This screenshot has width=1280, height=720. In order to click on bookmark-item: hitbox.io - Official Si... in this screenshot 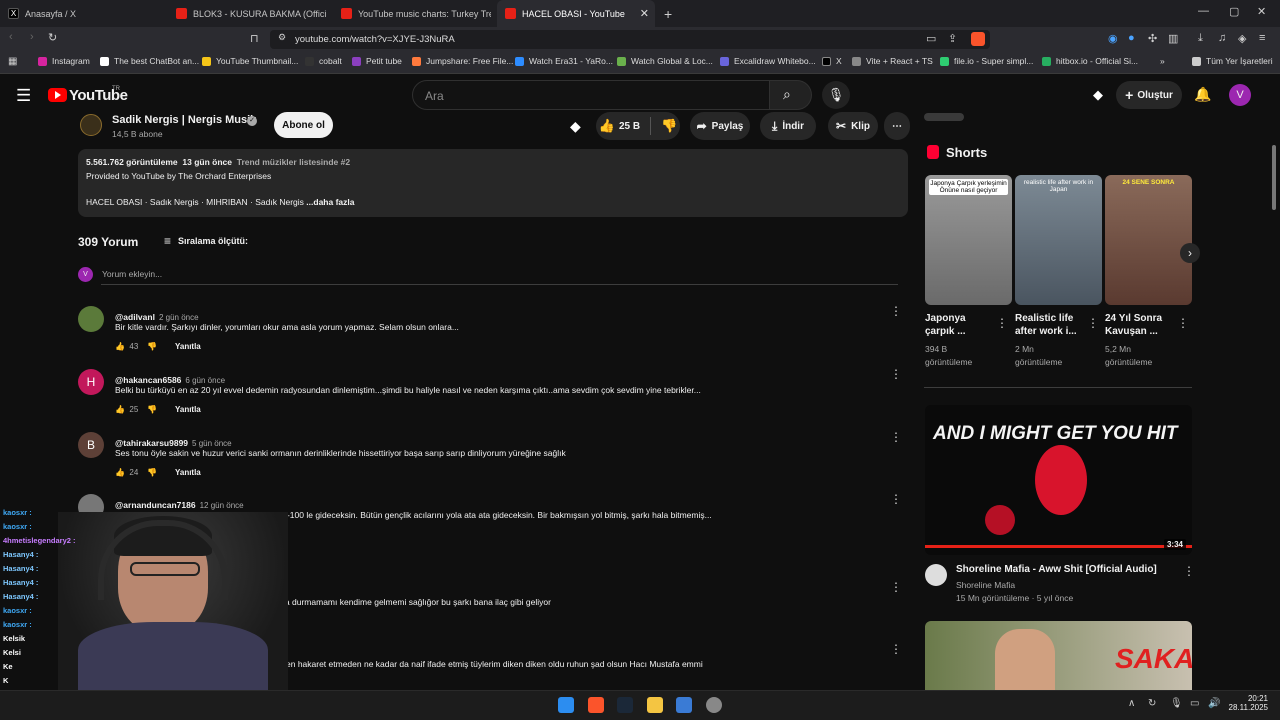, I will do `click(1090, 61)`.